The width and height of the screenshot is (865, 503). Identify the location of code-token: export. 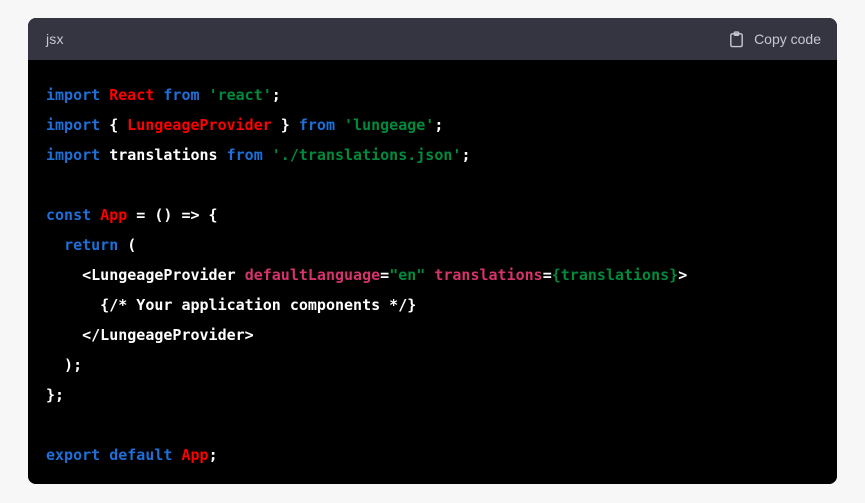
(73, 455).